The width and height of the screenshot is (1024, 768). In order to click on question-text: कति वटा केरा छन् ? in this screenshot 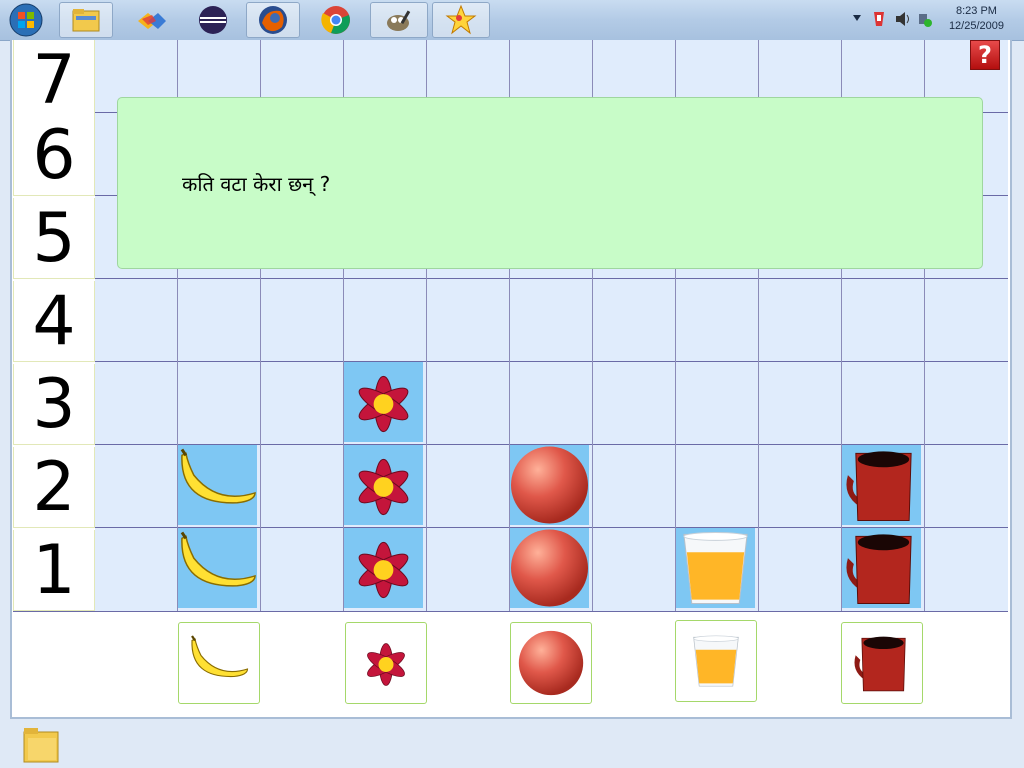, I will do `click(256, 184)`.